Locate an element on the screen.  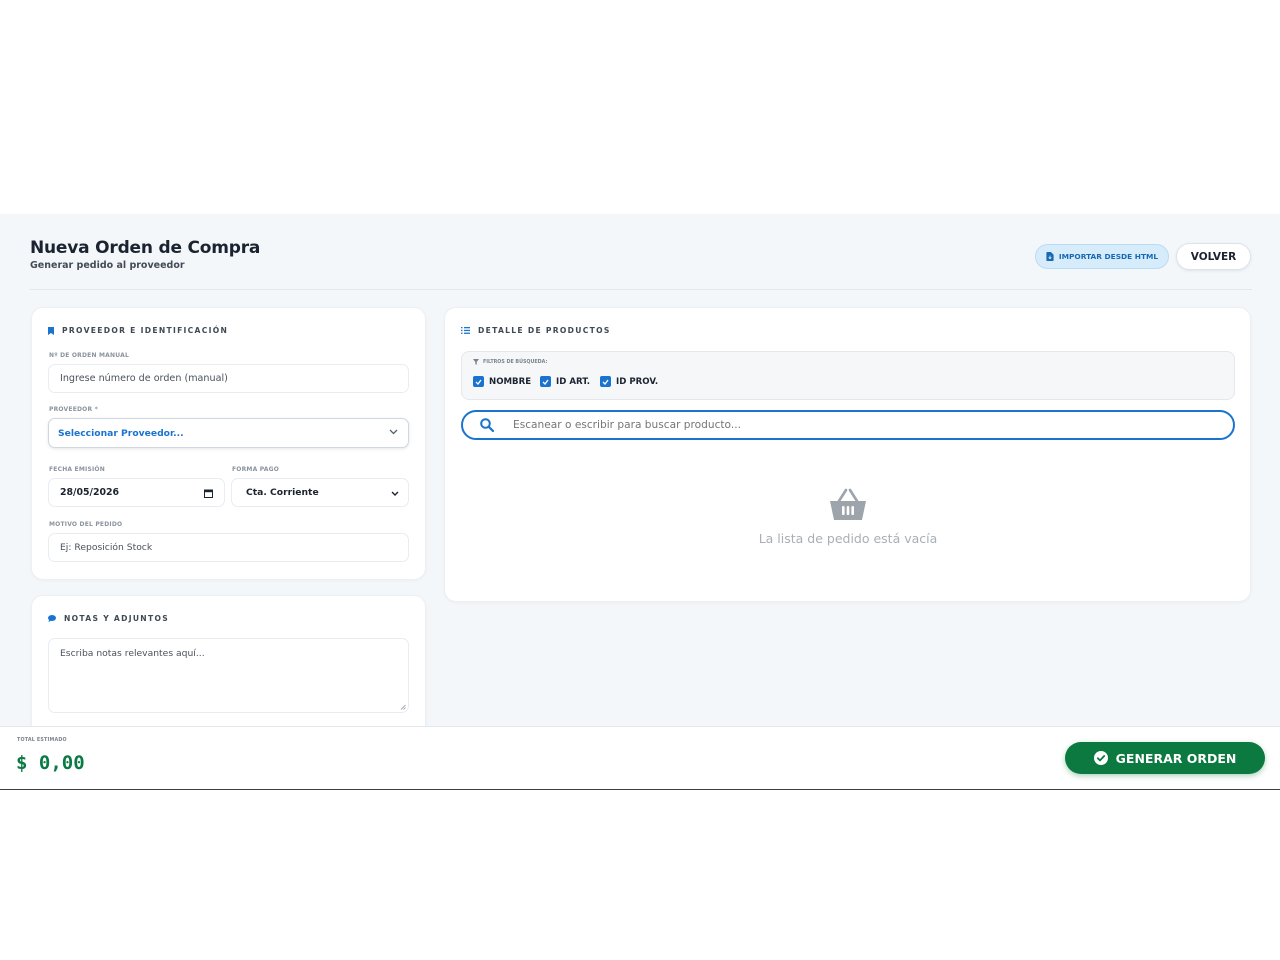
back-button: VOLVER is located at coordinates (1213, 256).